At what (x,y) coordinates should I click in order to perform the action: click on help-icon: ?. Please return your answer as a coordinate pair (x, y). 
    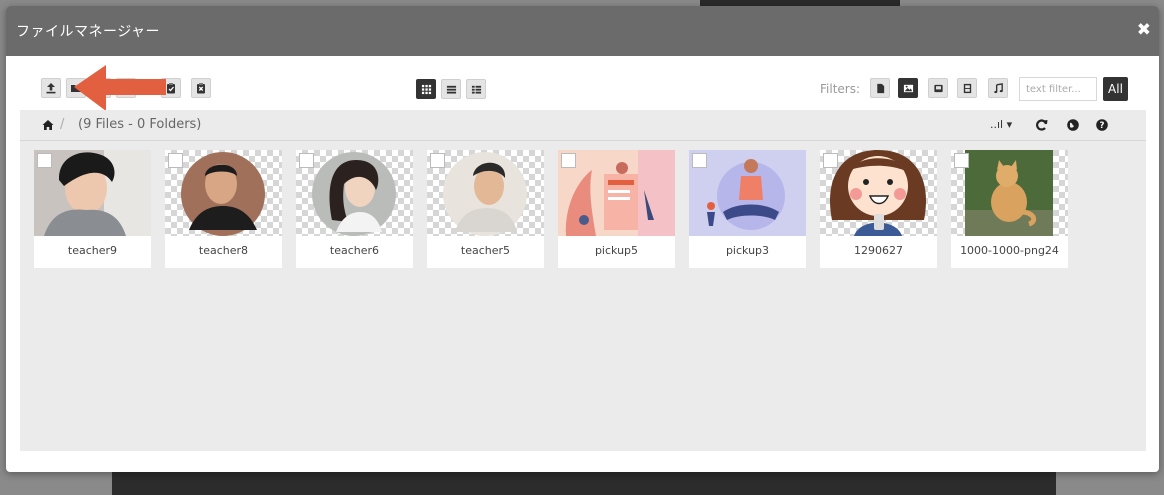
    Looking at the image, I should click on (1102, 125).